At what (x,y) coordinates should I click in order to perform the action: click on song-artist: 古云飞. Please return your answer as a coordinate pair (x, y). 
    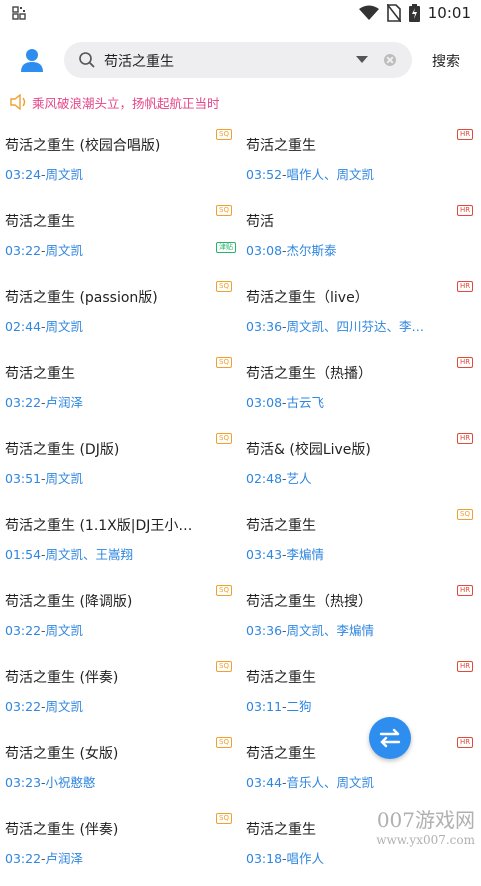
    Looking at the image, I should click on (305, 402).